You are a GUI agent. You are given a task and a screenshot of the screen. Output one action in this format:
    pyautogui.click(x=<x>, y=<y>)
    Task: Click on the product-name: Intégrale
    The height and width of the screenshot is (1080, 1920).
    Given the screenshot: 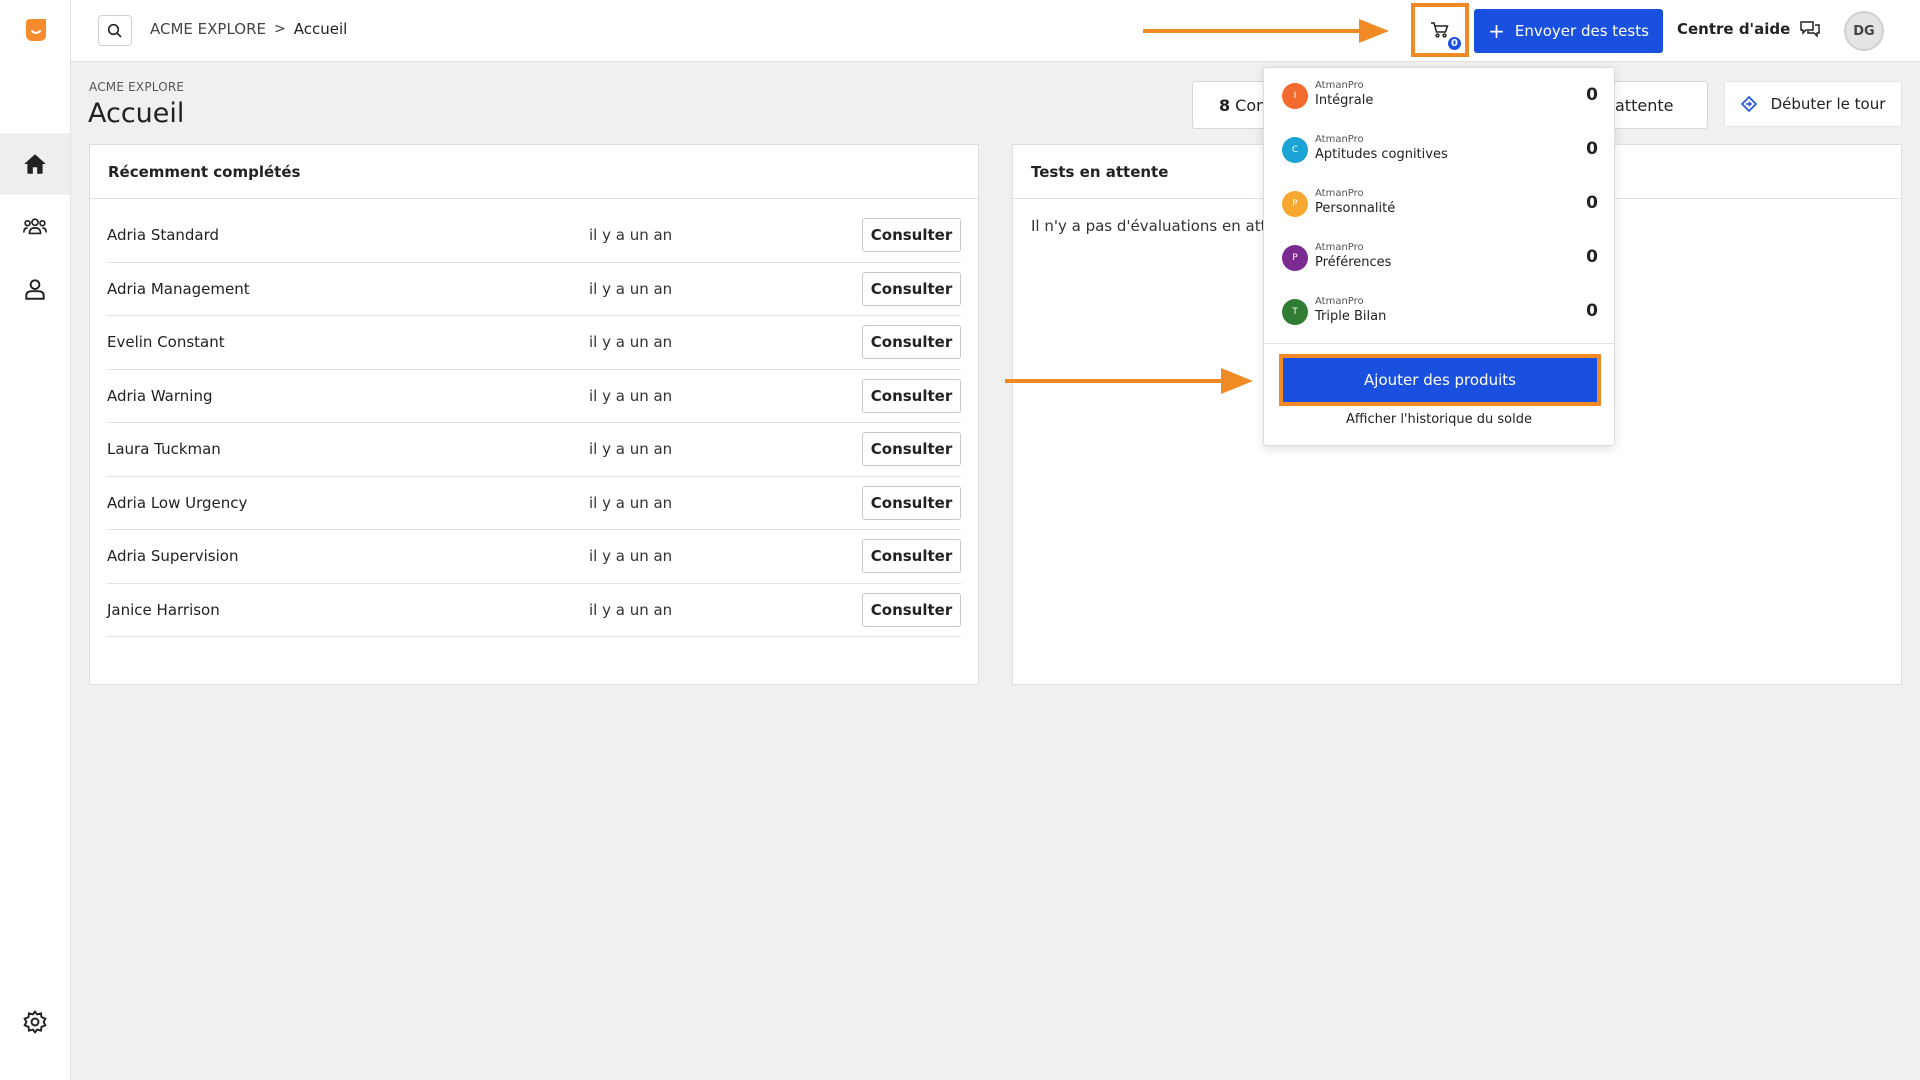 What is the action you would take?
    pyautogui.click(x=1344, y=100)
    